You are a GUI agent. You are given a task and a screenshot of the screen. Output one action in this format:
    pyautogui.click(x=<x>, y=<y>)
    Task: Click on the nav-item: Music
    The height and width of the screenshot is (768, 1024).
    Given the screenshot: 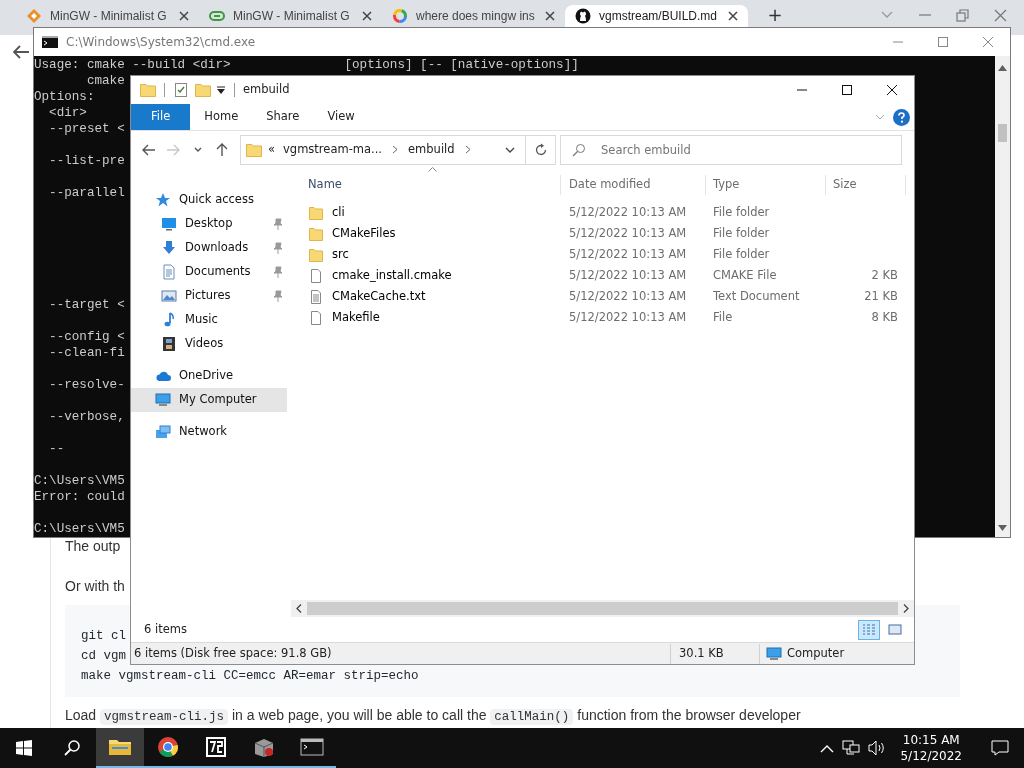 What is the action you would take?
    pyautogui.click(x=209, y=320)
    